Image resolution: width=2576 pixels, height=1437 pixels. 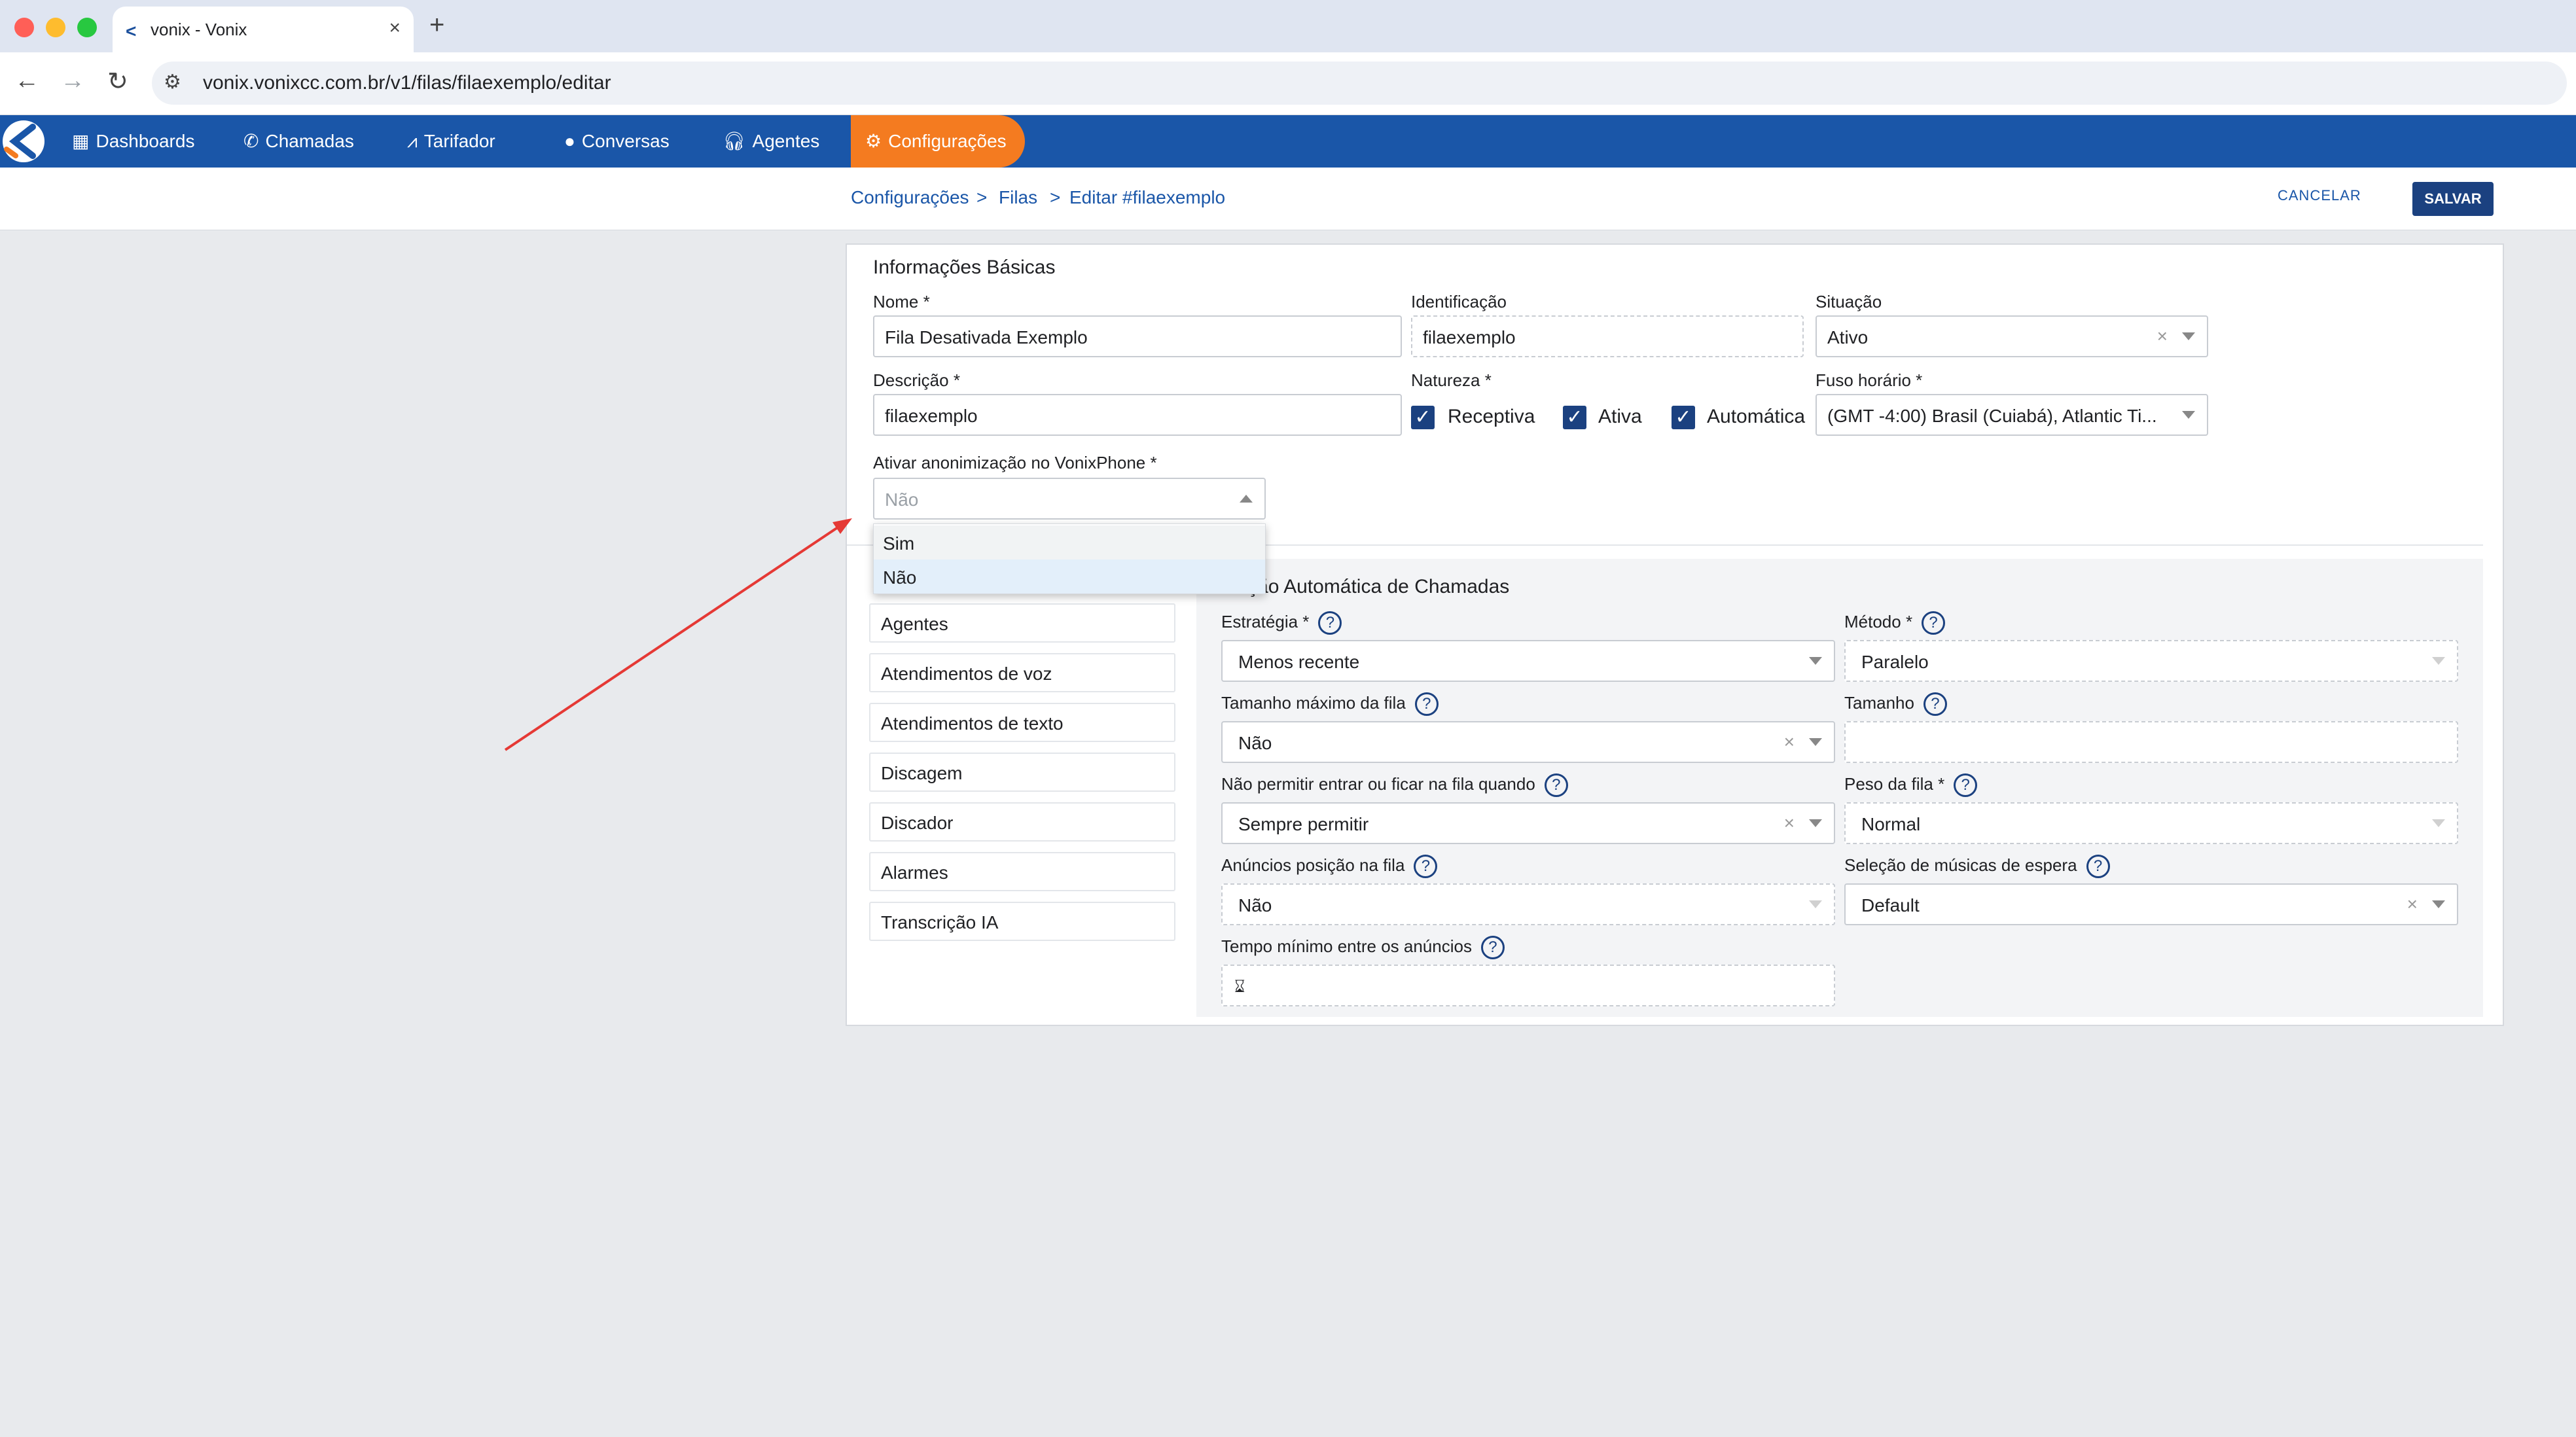 What do you see at coordinates (2151, 823) in the screenshot?
I see `peso-select: Normal` at bounding box center [2151, 823].